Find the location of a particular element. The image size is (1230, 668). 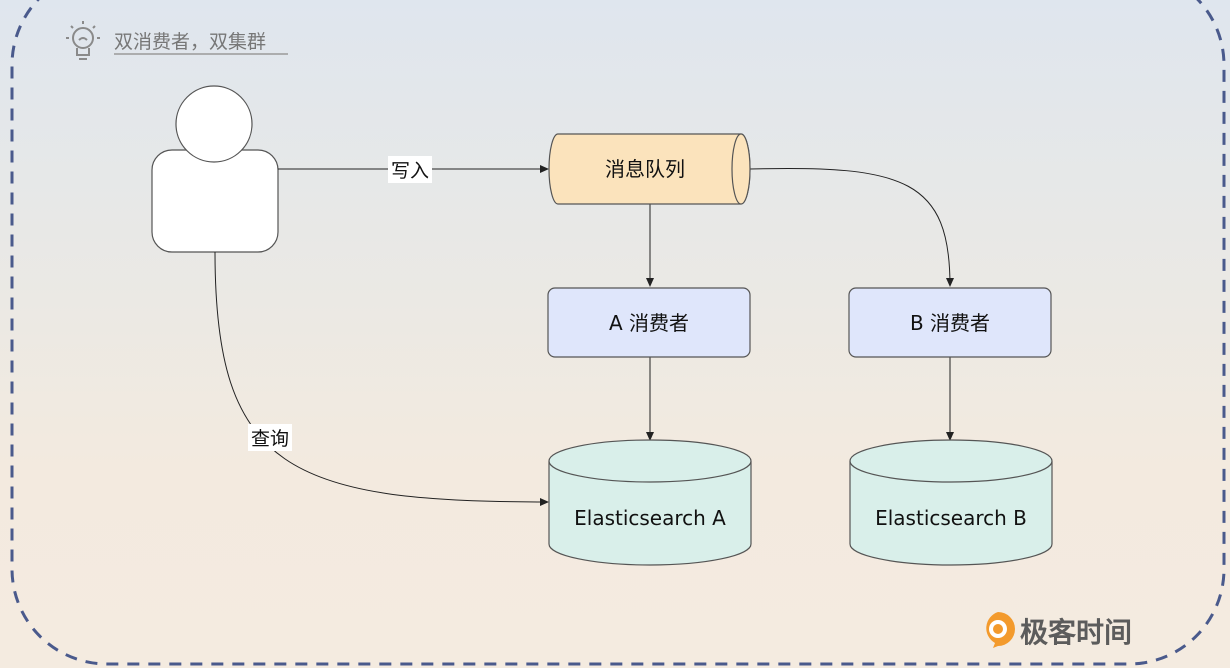

edge-write-label: 写入 is located at coordinates (410, 171).